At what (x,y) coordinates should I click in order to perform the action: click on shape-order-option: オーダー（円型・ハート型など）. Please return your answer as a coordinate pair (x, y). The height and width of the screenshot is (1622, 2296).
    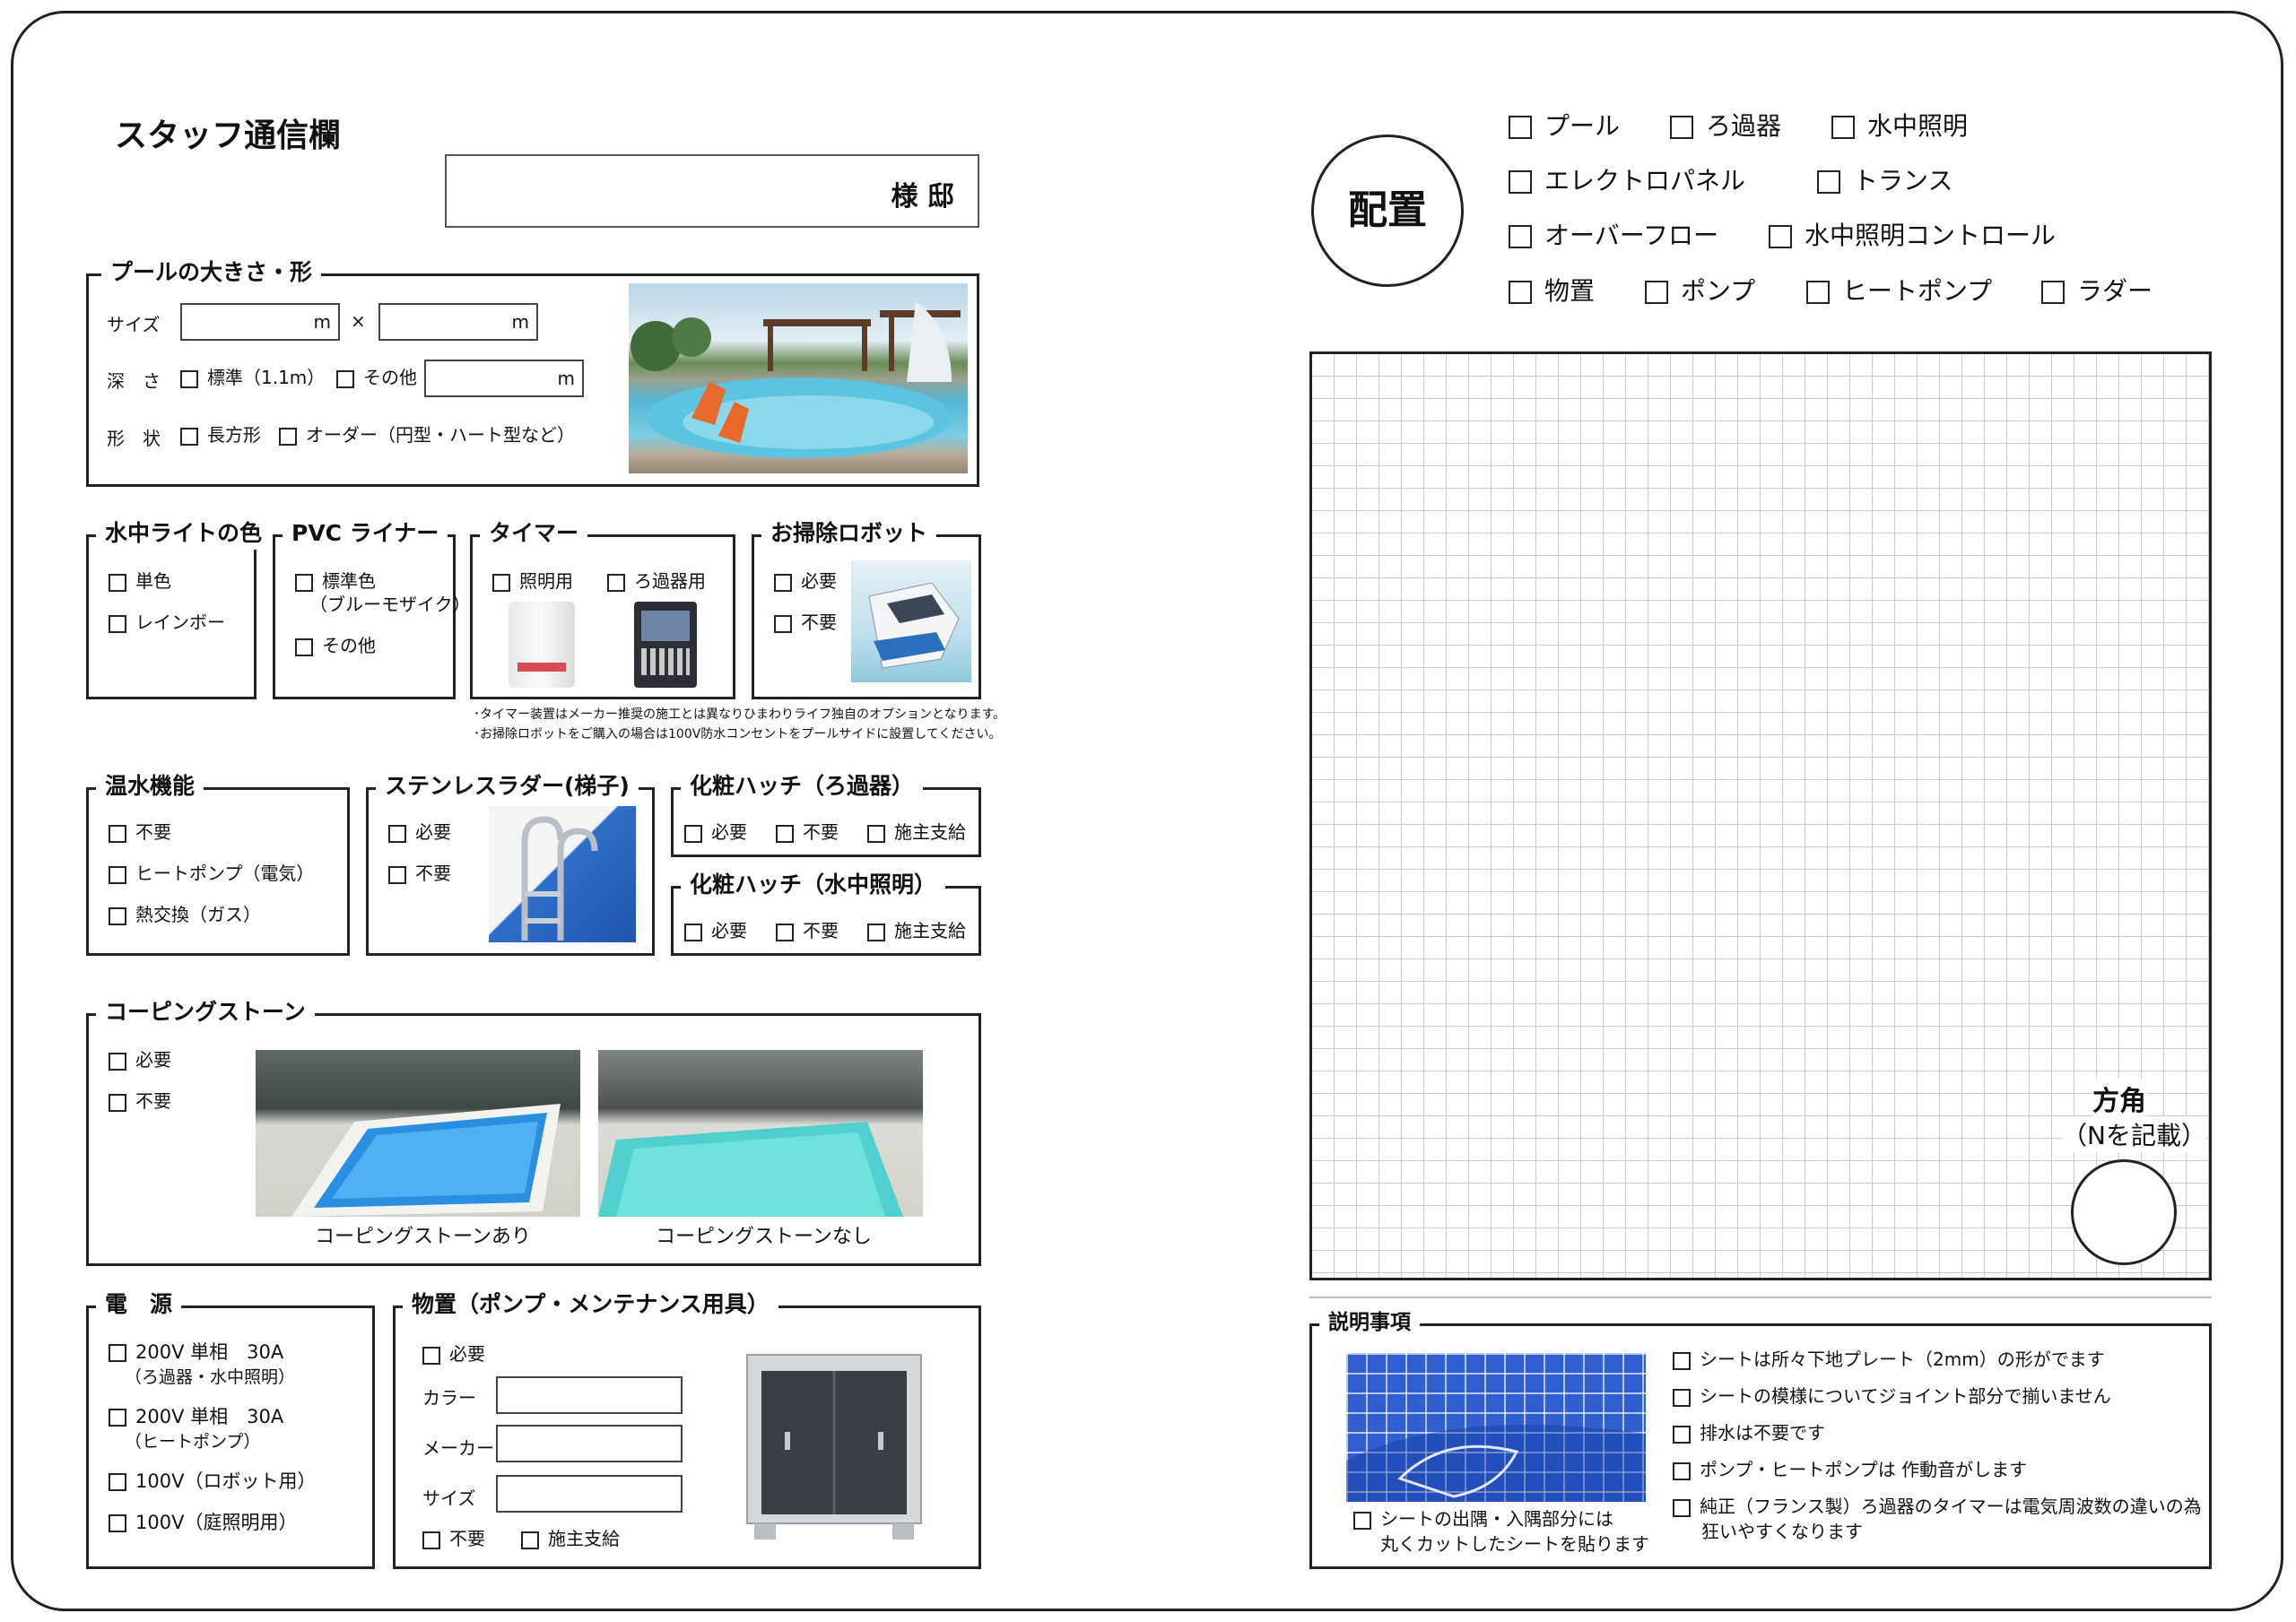
    Looking at the image, I should click on (427, 435).